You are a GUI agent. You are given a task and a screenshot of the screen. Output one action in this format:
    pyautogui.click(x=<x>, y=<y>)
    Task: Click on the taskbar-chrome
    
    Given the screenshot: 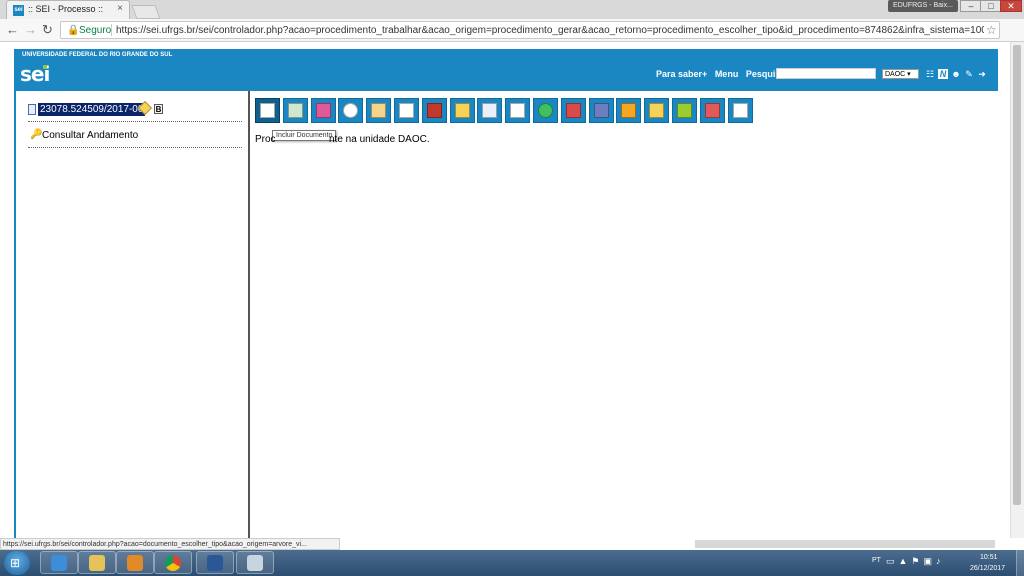 What is the action you would take?
    pyautogui.click(x=173, y=562)
    